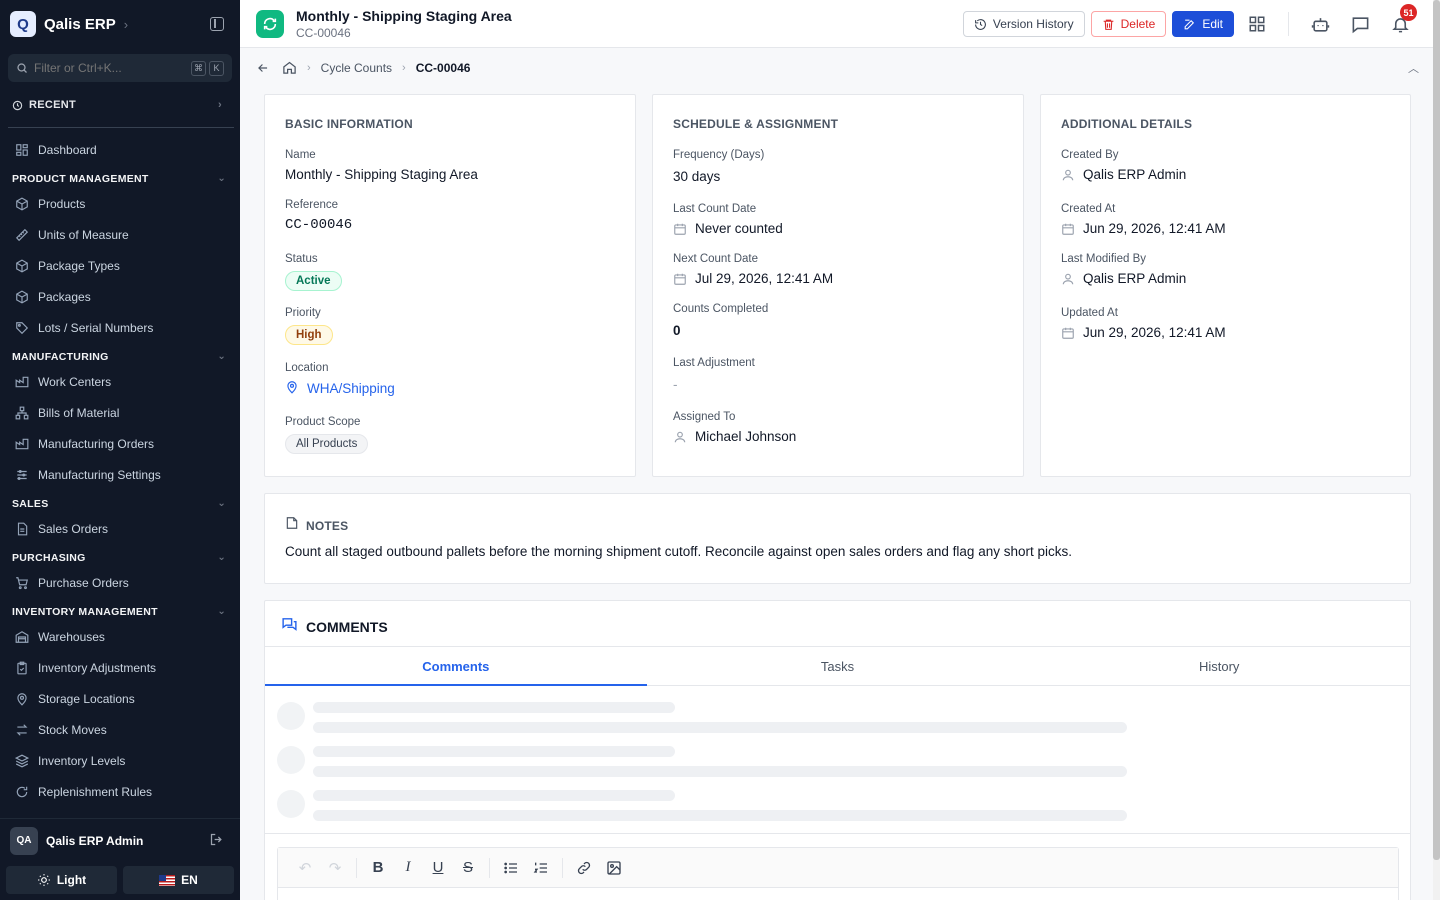  Describe the element at coordinates (71, 636) in the screenshot. I see `sidebar-item-label: Warehouses` at that location.